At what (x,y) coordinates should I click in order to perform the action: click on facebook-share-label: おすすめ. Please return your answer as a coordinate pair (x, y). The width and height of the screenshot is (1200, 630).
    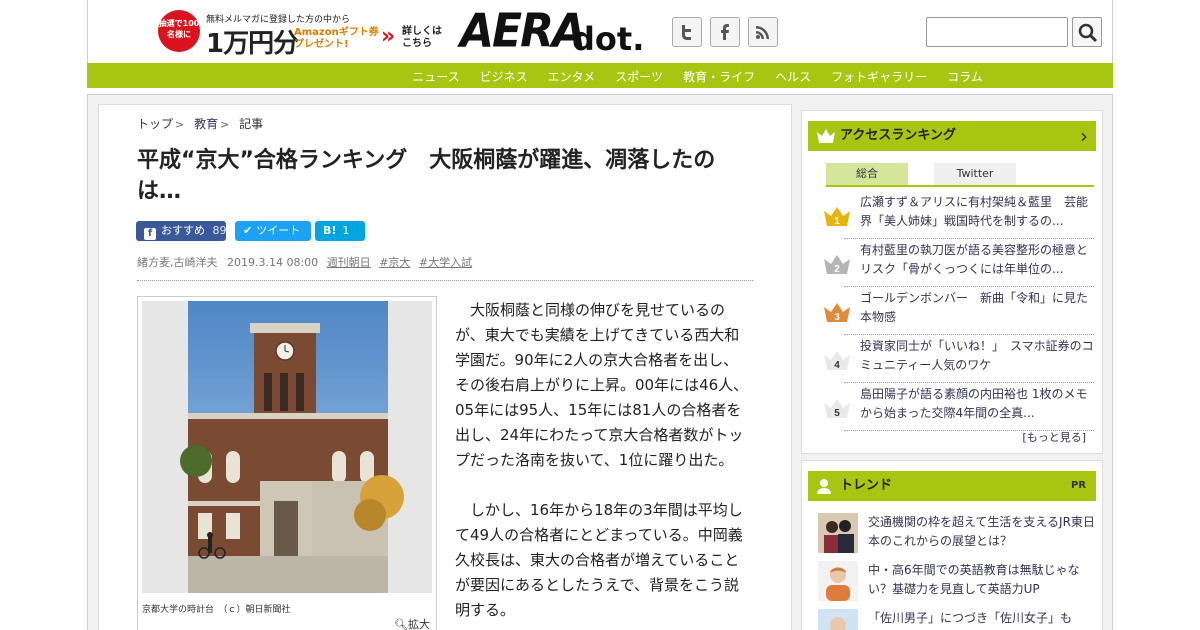
    Looking at the image, I should click on (183, 230).